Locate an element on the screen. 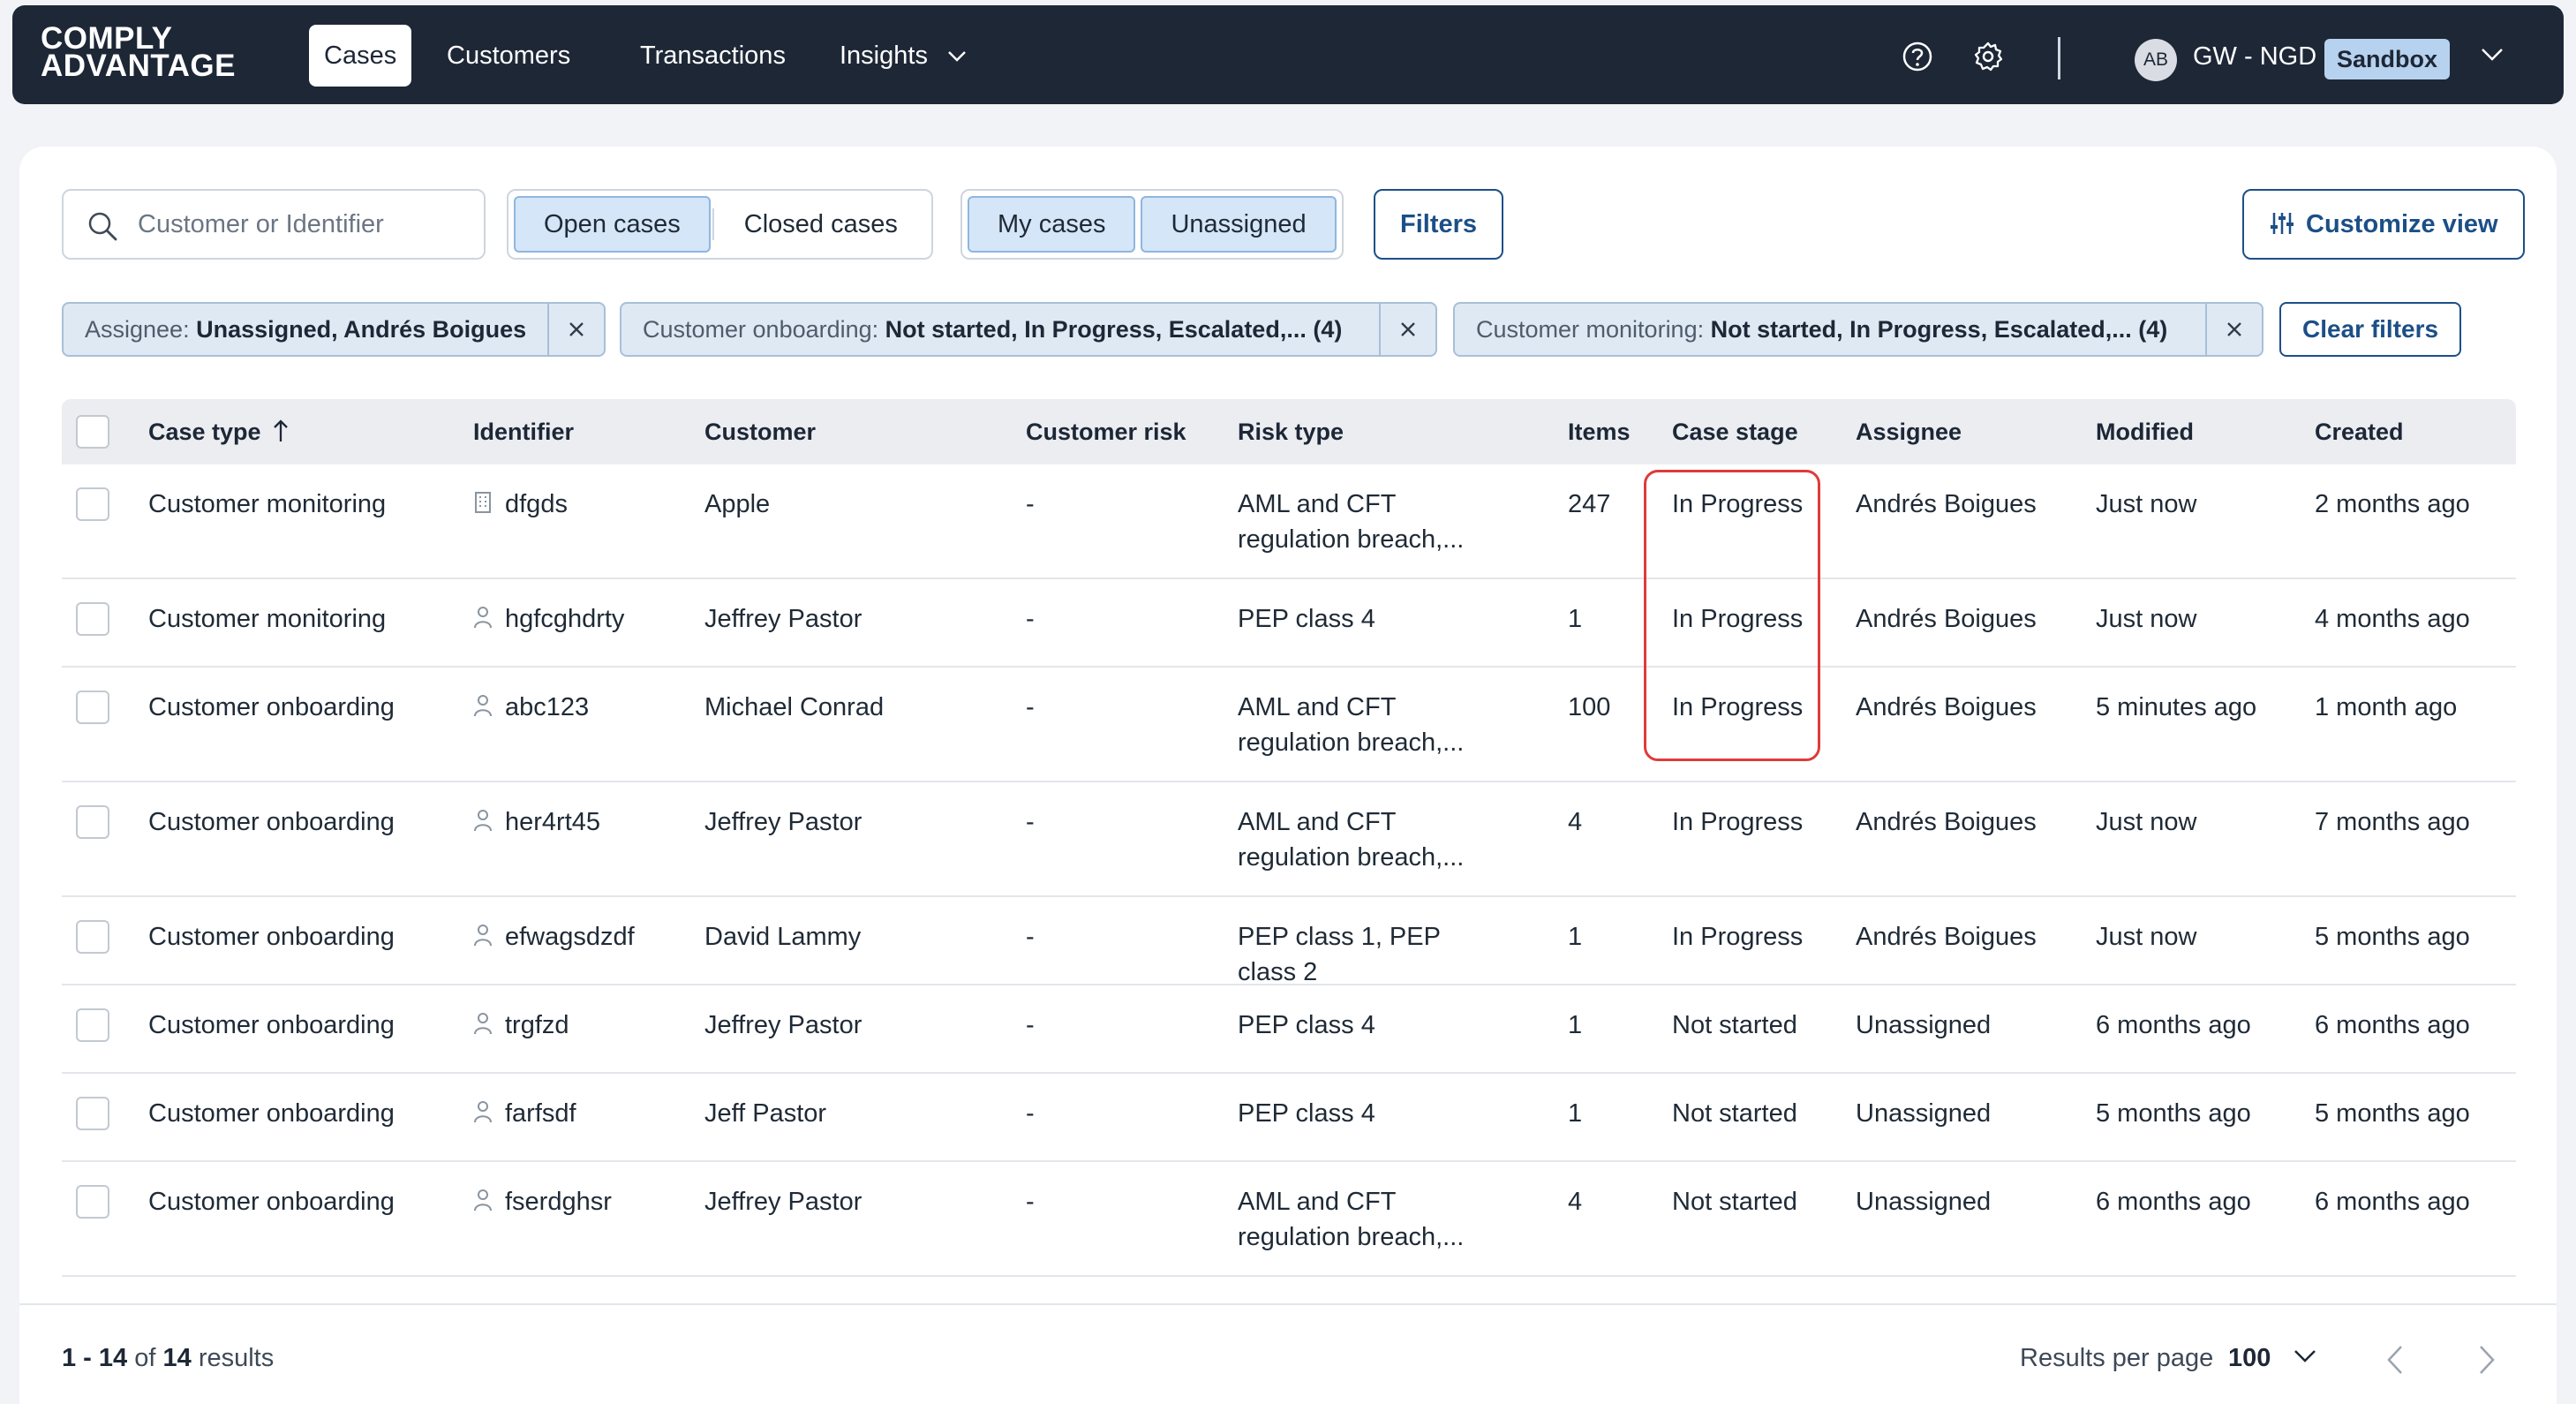  account-name: GW - NGD is located at coordinates (2254, 57).